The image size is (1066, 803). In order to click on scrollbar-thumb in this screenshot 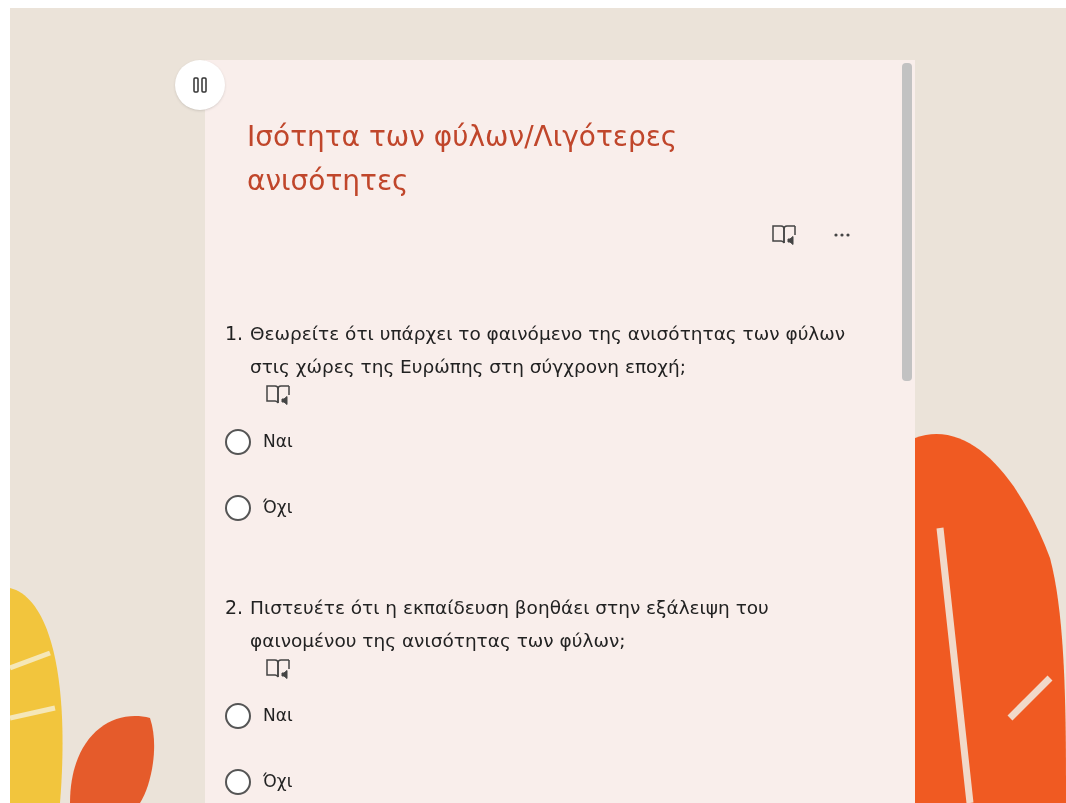, I will do `click(907, 222)`.